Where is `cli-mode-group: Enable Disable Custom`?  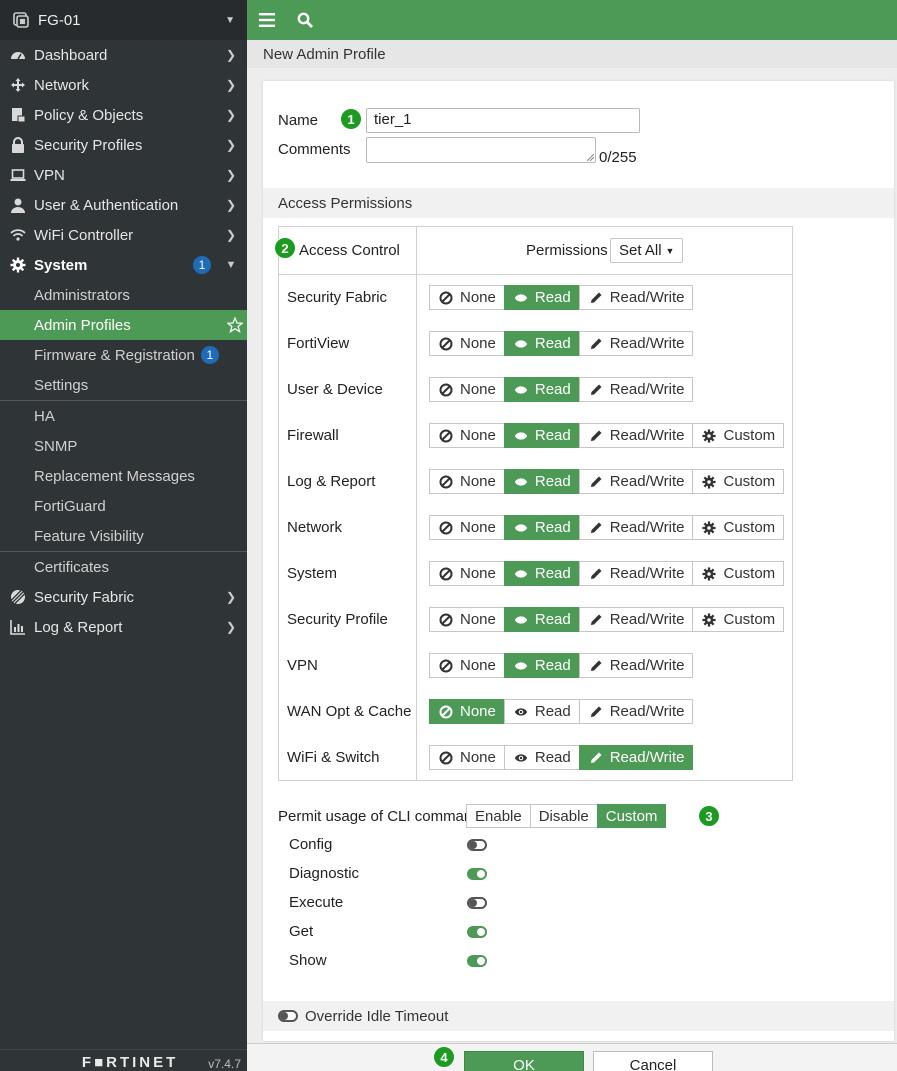
cli-mode-group: Enable Disable Custom is located at coordinates (566, 816).